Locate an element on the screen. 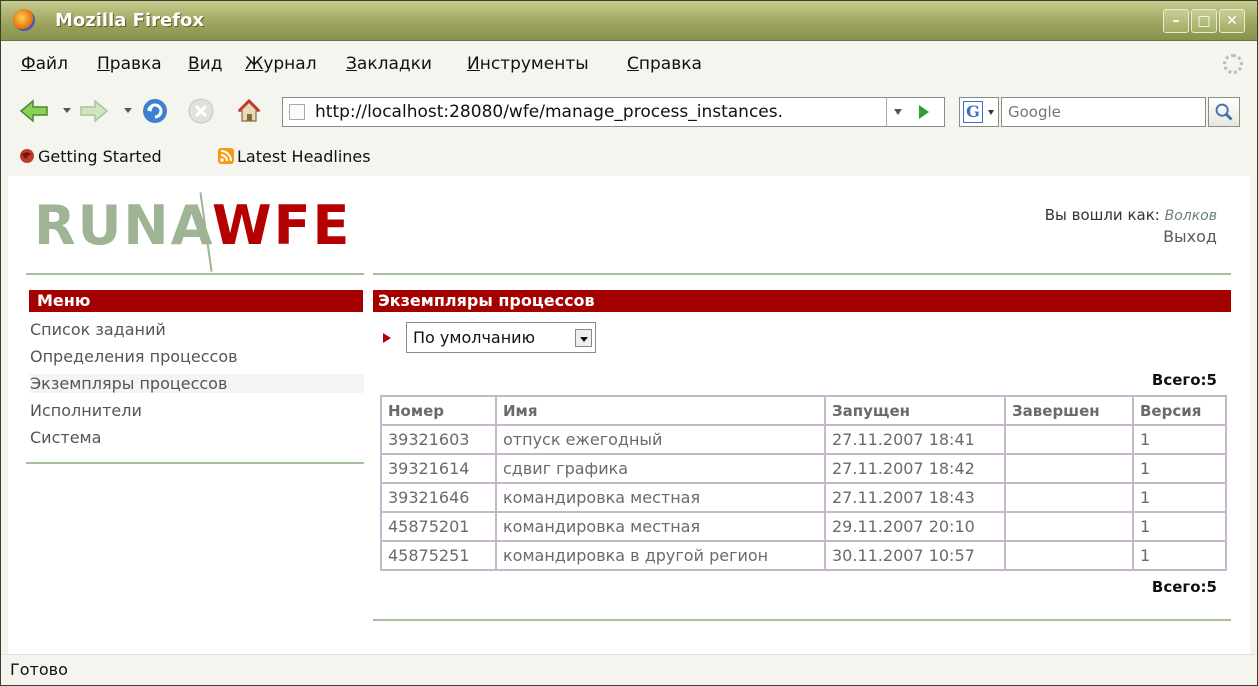 This screenshot has height=686, width=1258. bookmark-getting-started: Getting Started is located at coordinates (90, 156).